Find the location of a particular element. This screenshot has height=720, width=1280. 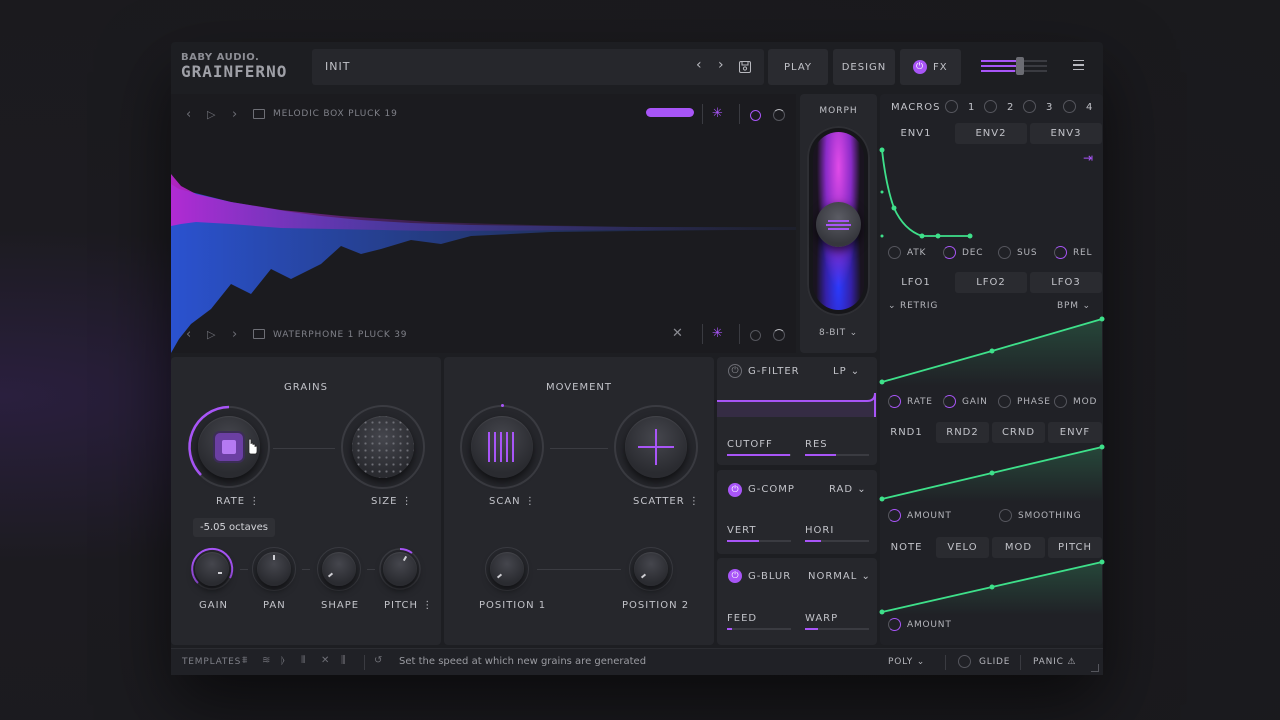

lfo-gain-knob is located at coordinates (949, 401).